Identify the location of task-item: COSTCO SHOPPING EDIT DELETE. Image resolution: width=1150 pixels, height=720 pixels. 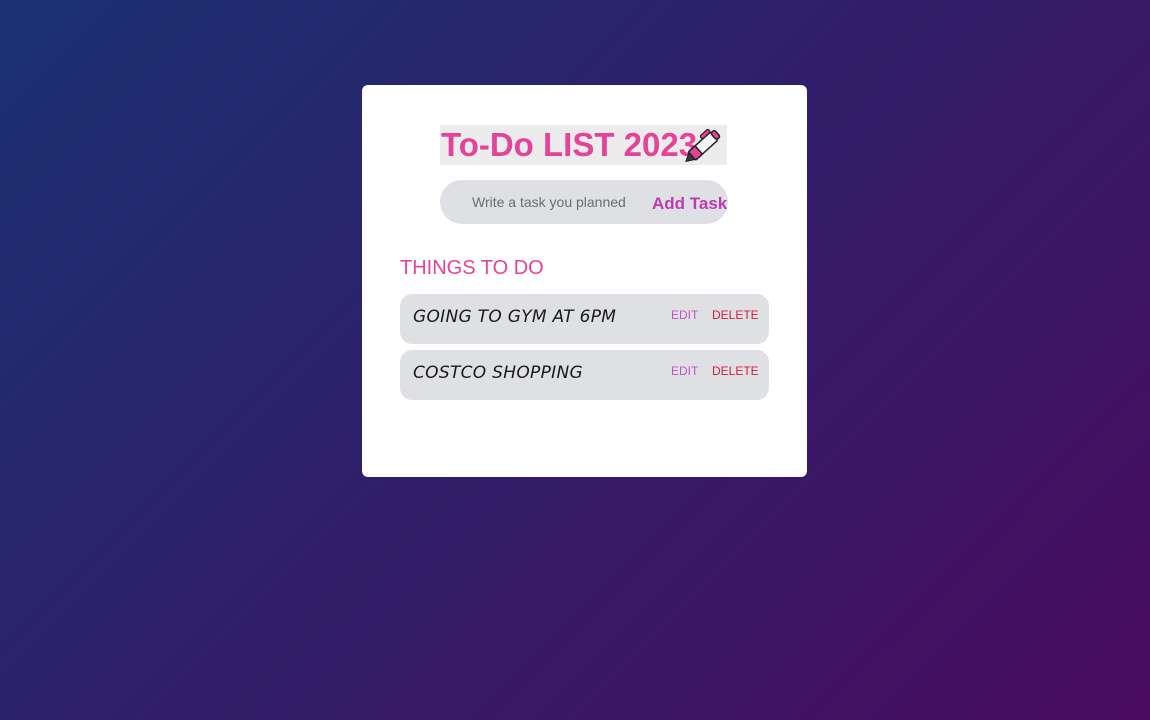
(584, 375).